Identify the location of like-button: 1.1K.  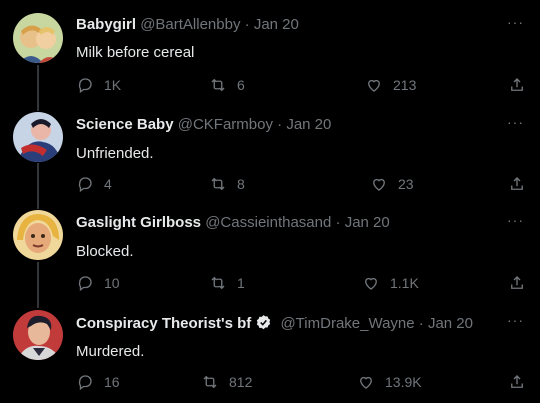
(390, 283).